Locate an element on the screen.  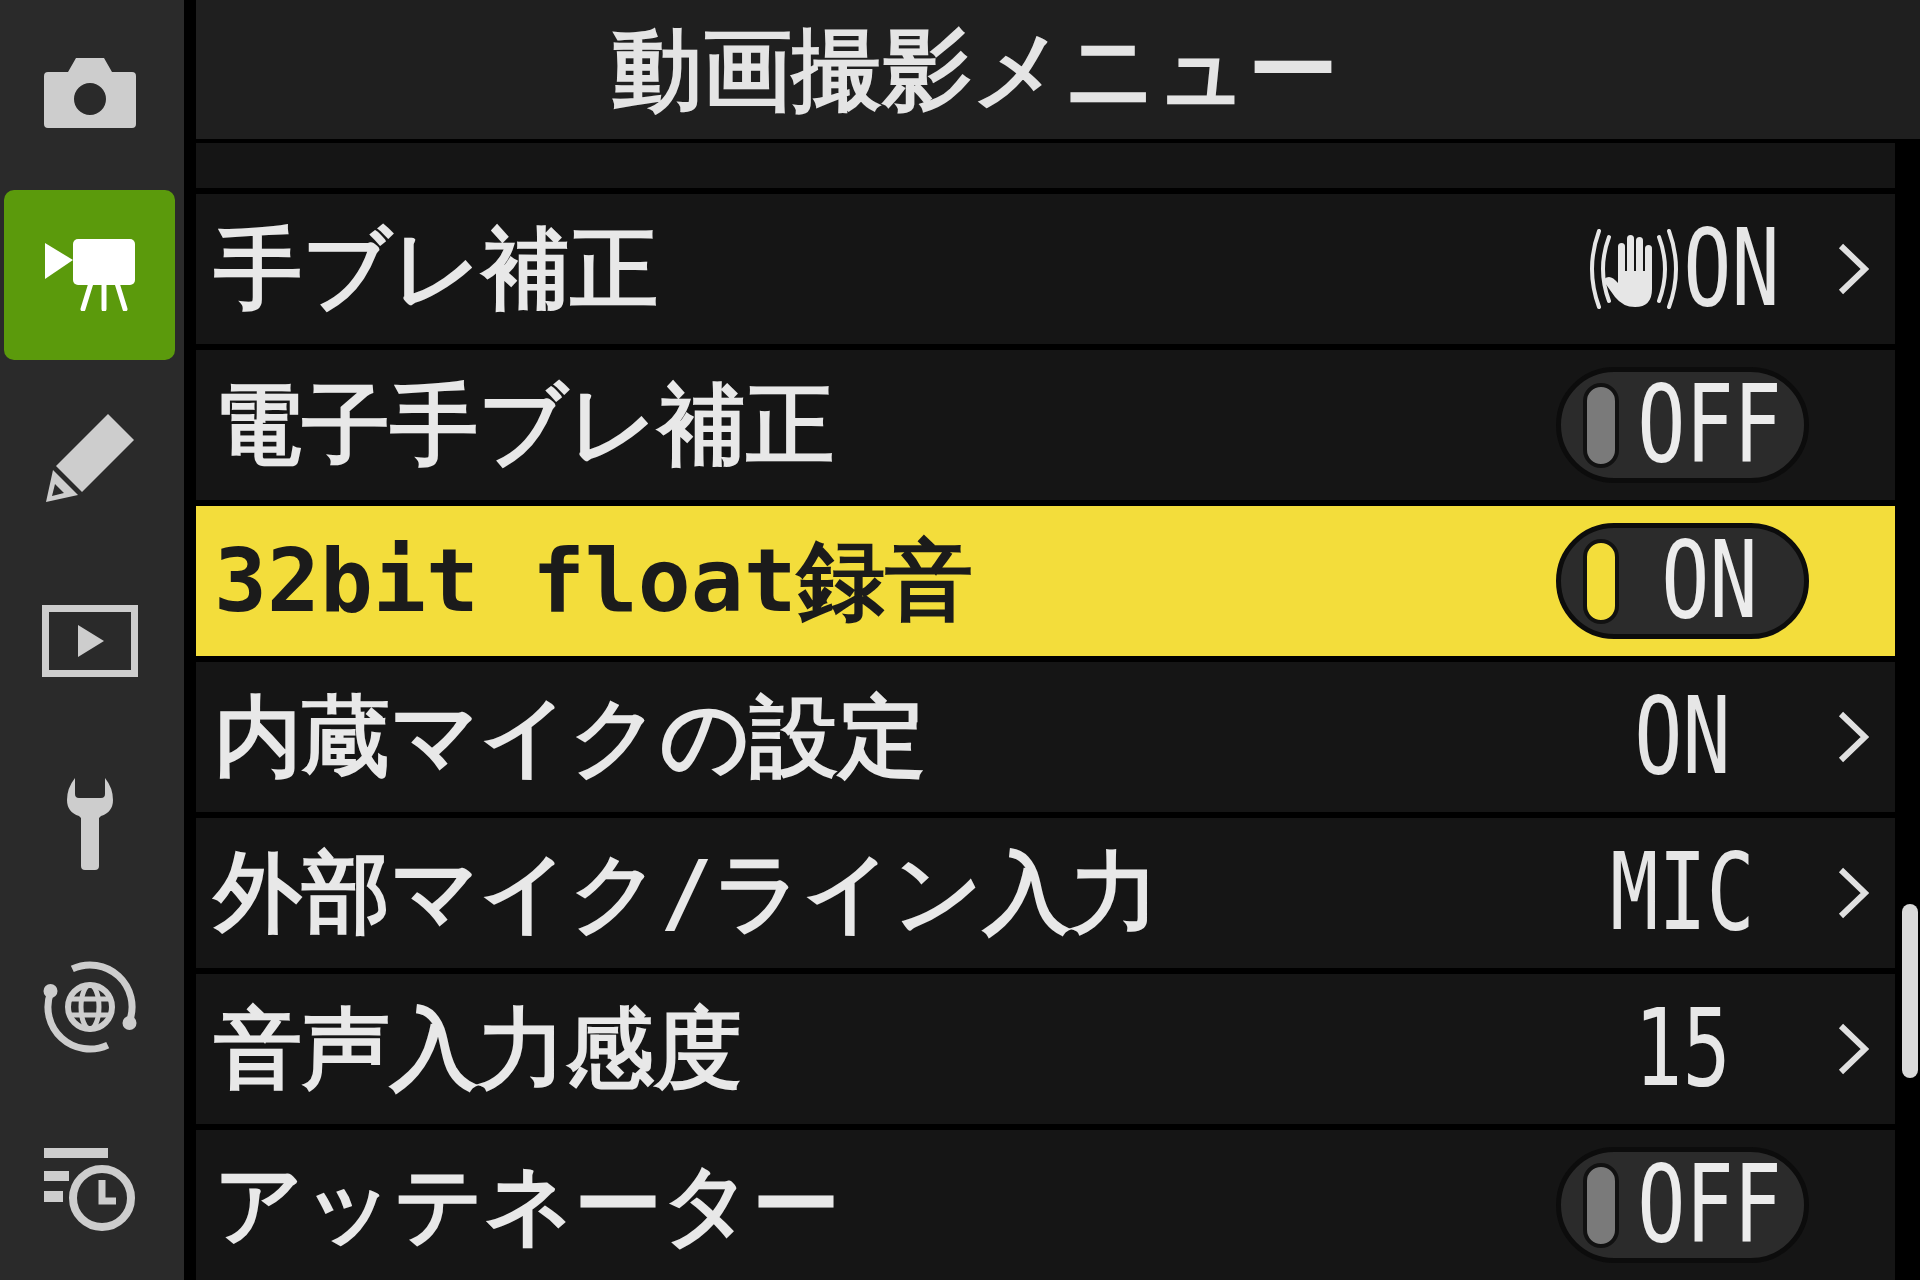
menu-row: 内蔵マイクの設定 ON is located at coordinates (1045, 737).